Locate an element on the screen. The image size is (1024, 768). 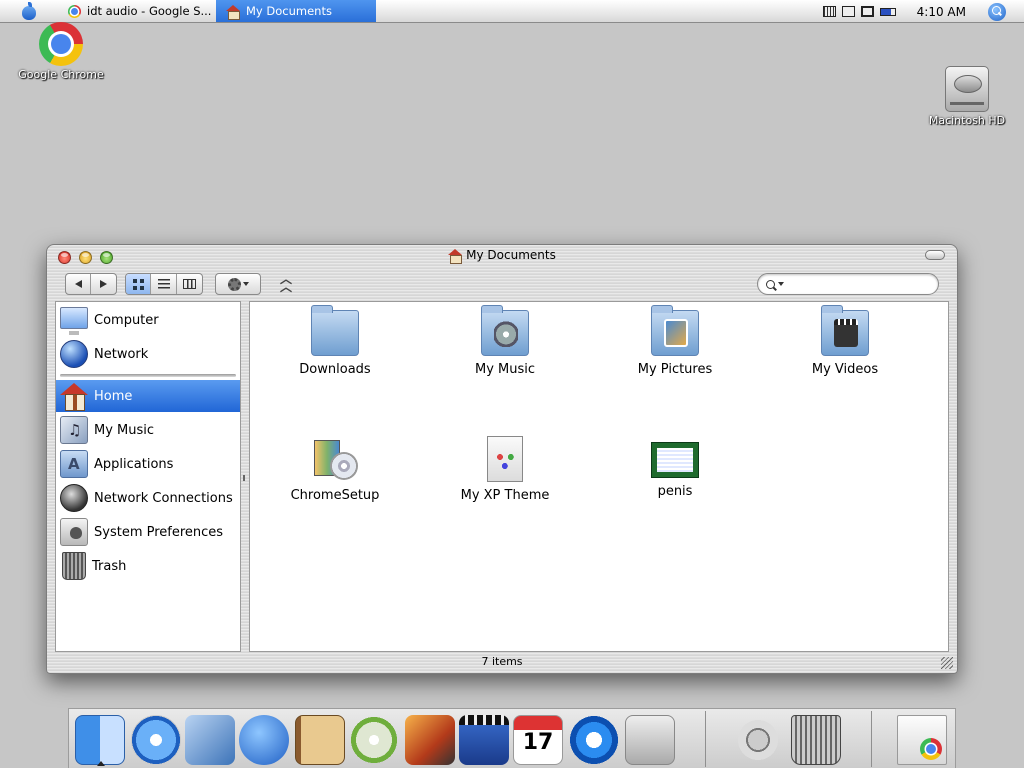
sidebar-item-network: Network is located at coordinates (148, 354).